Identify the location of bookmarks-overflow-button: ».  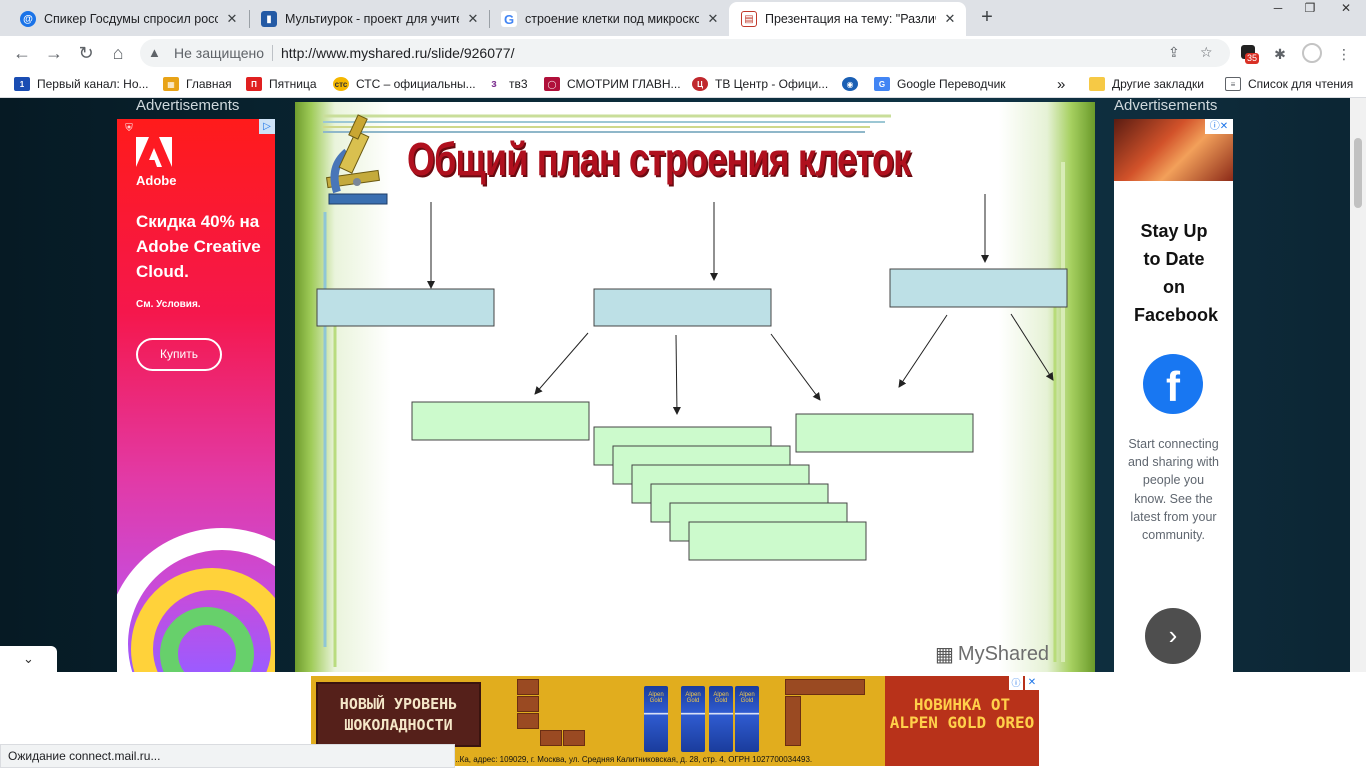
(1061, 84).